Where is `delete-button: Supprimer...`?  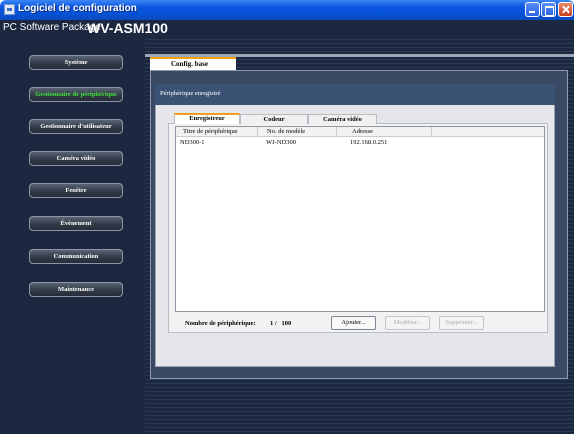 delete-button: Supprimer... is located at coordinates (461, 323).